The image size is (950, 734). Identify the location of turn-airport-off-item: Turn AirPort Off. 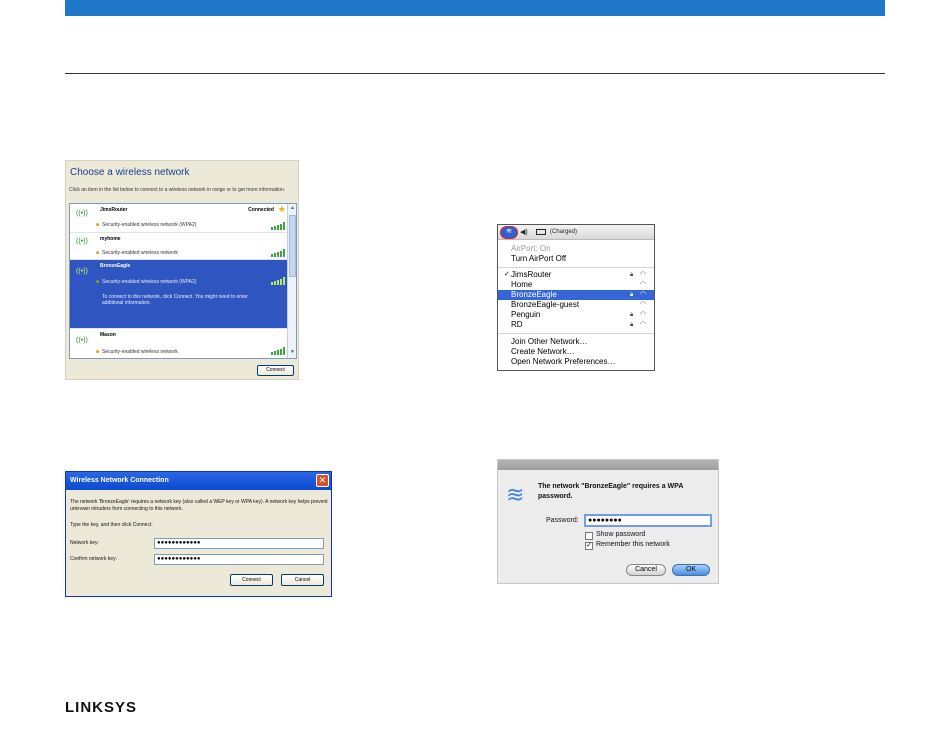
(576, 259).